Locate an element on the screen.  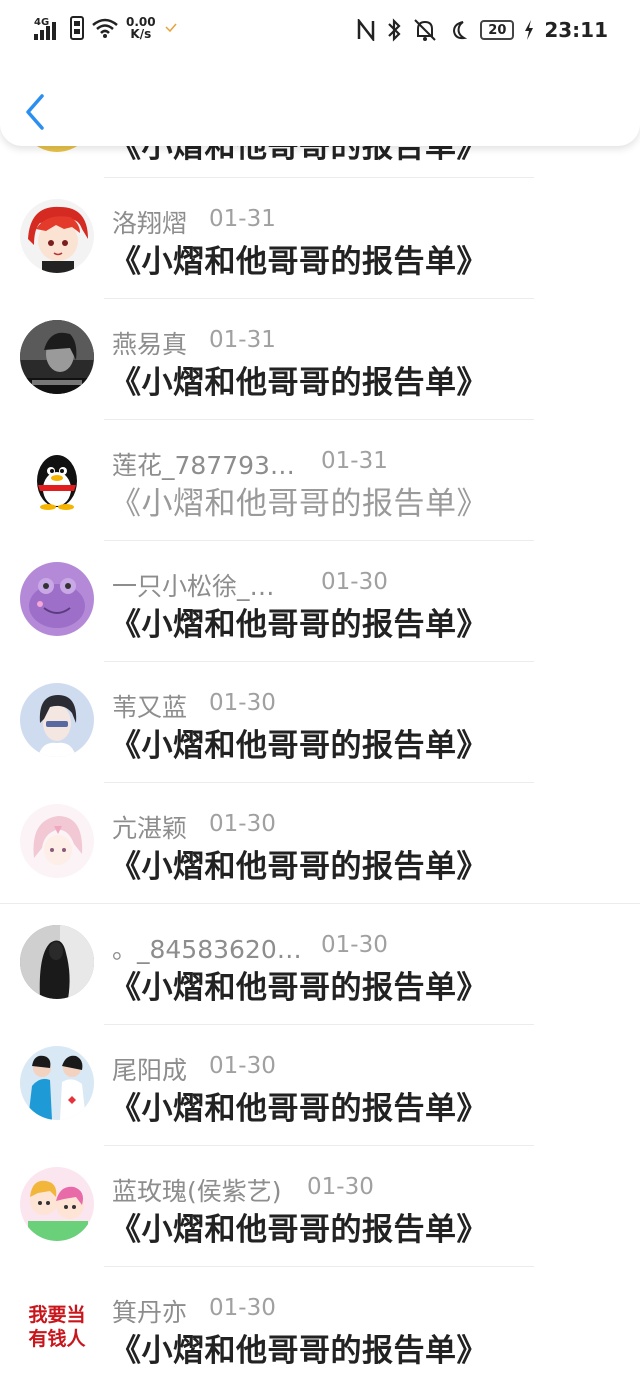
moon-icon is located at coordinates (460, 30).